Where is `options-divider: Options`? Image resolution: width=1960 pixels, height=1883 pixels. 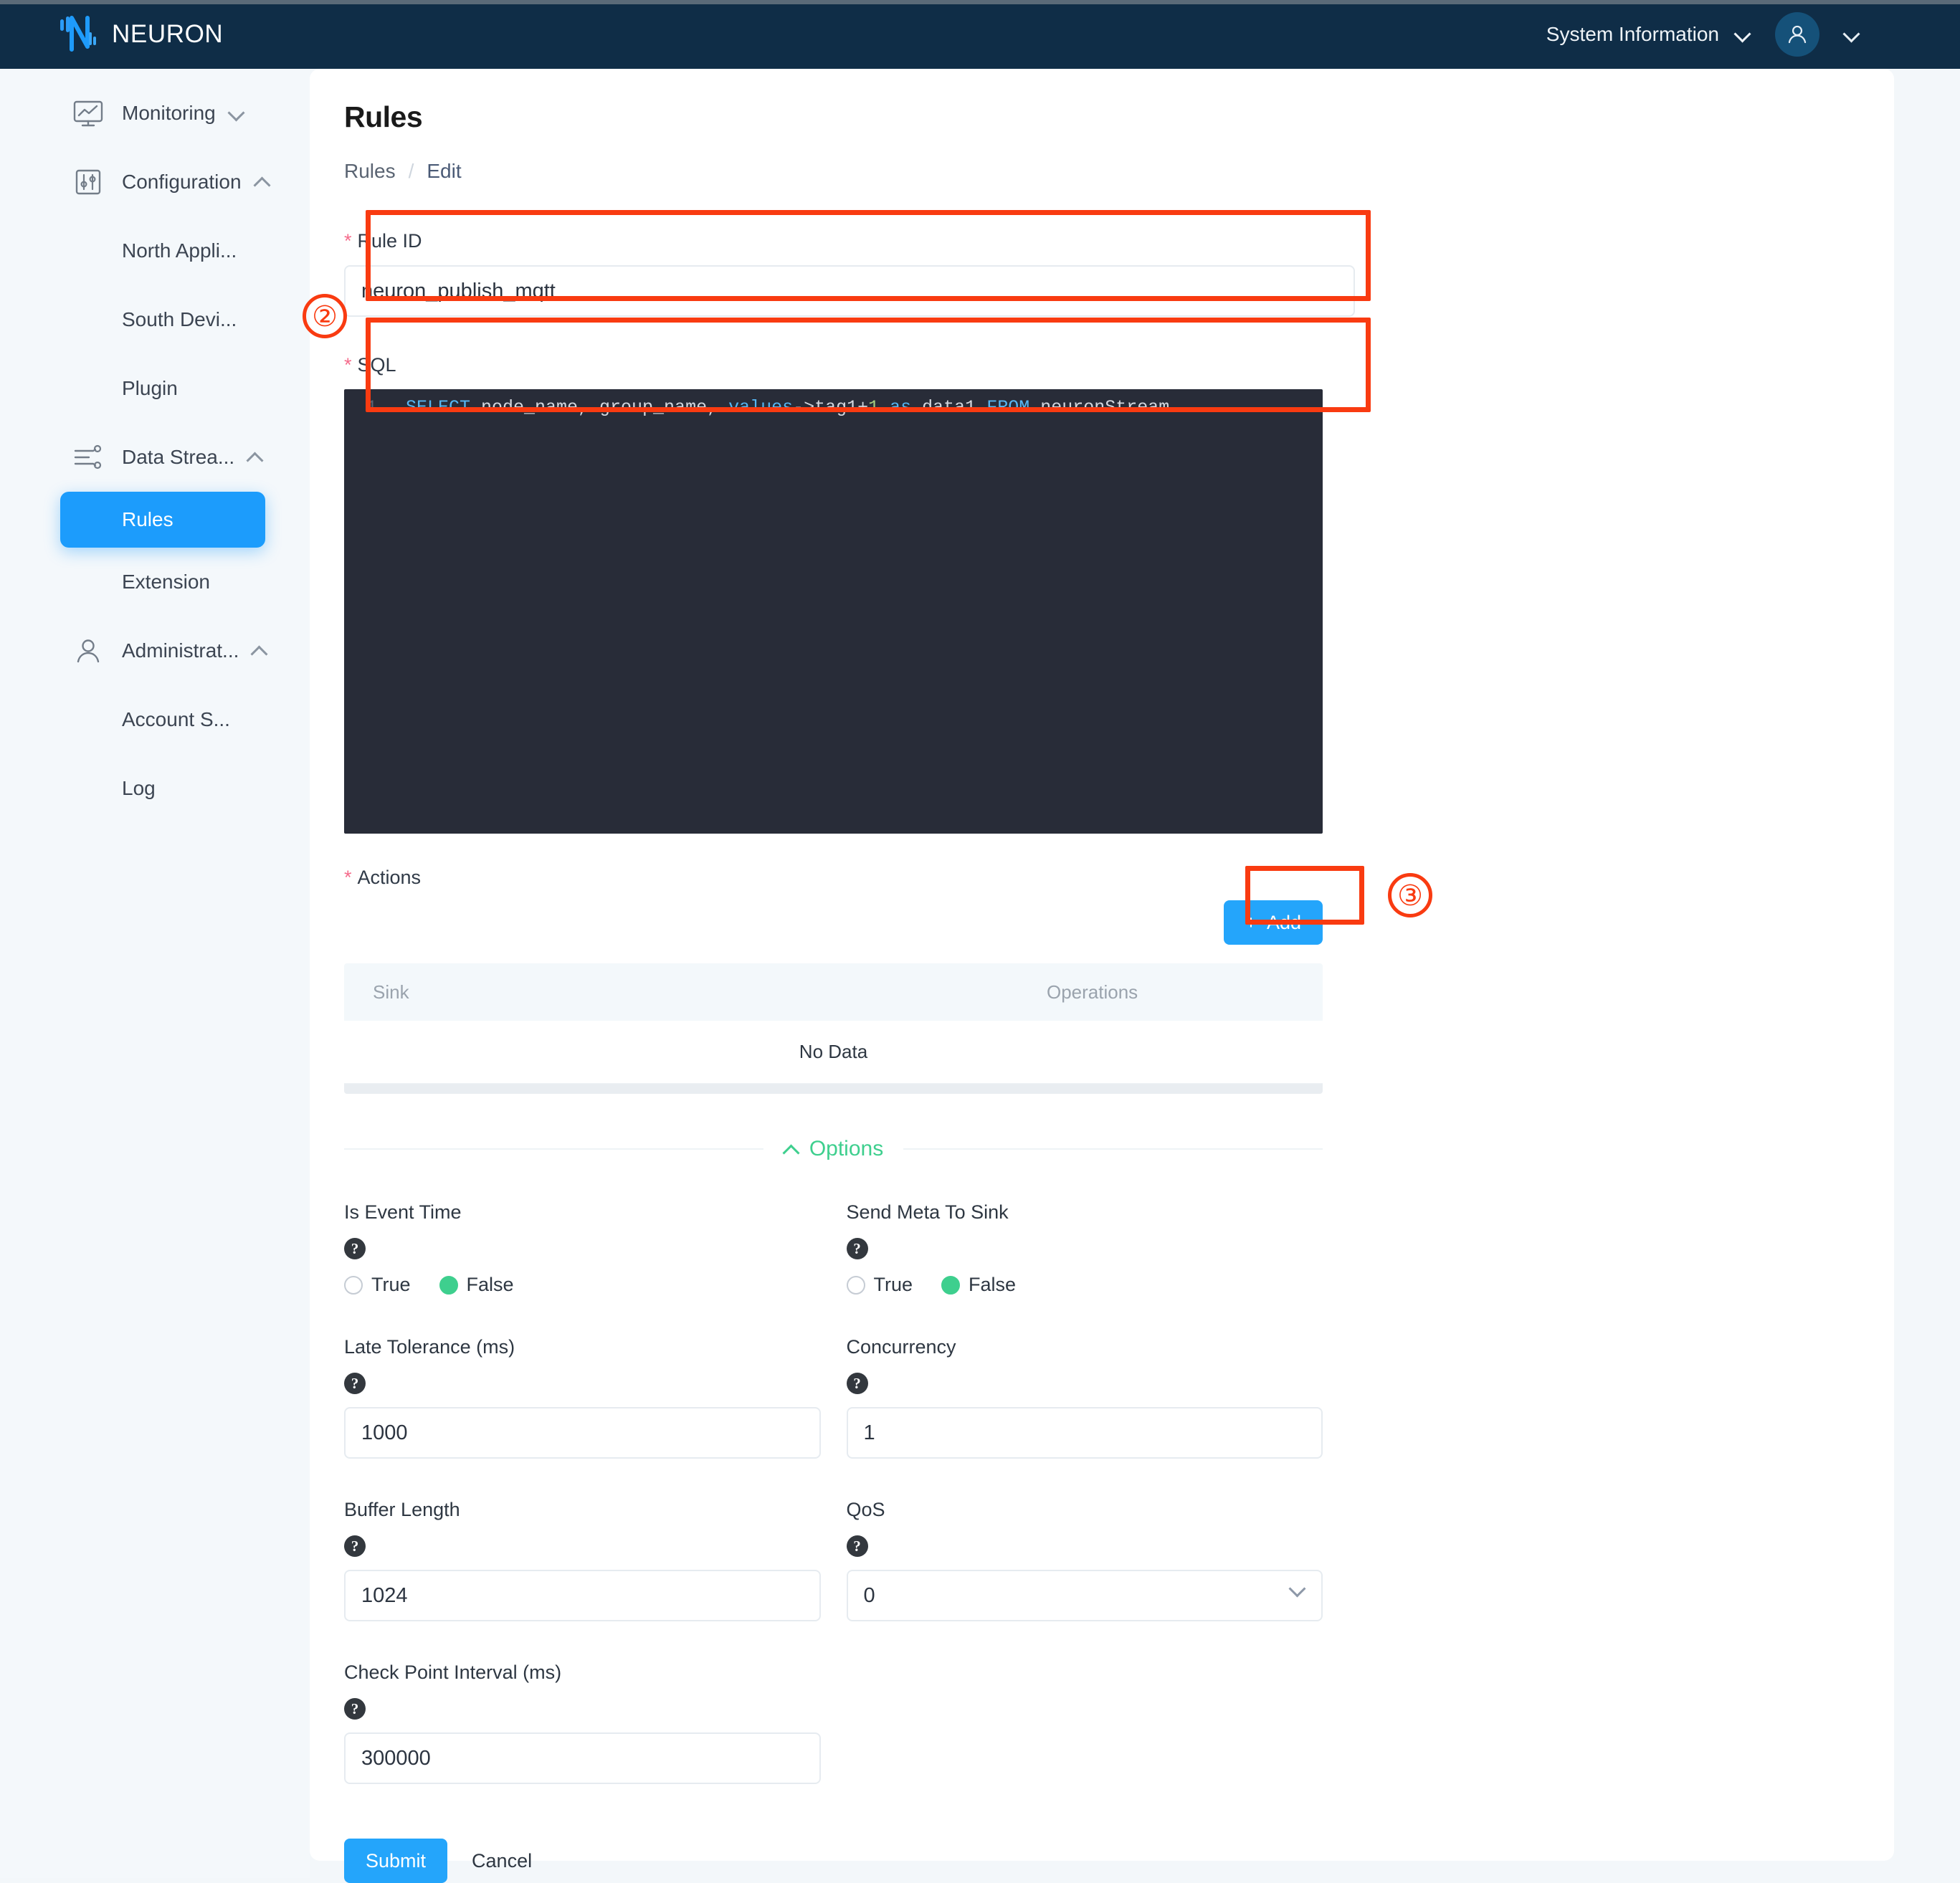
options-divider: Options is located at coordinates (833, 1149).